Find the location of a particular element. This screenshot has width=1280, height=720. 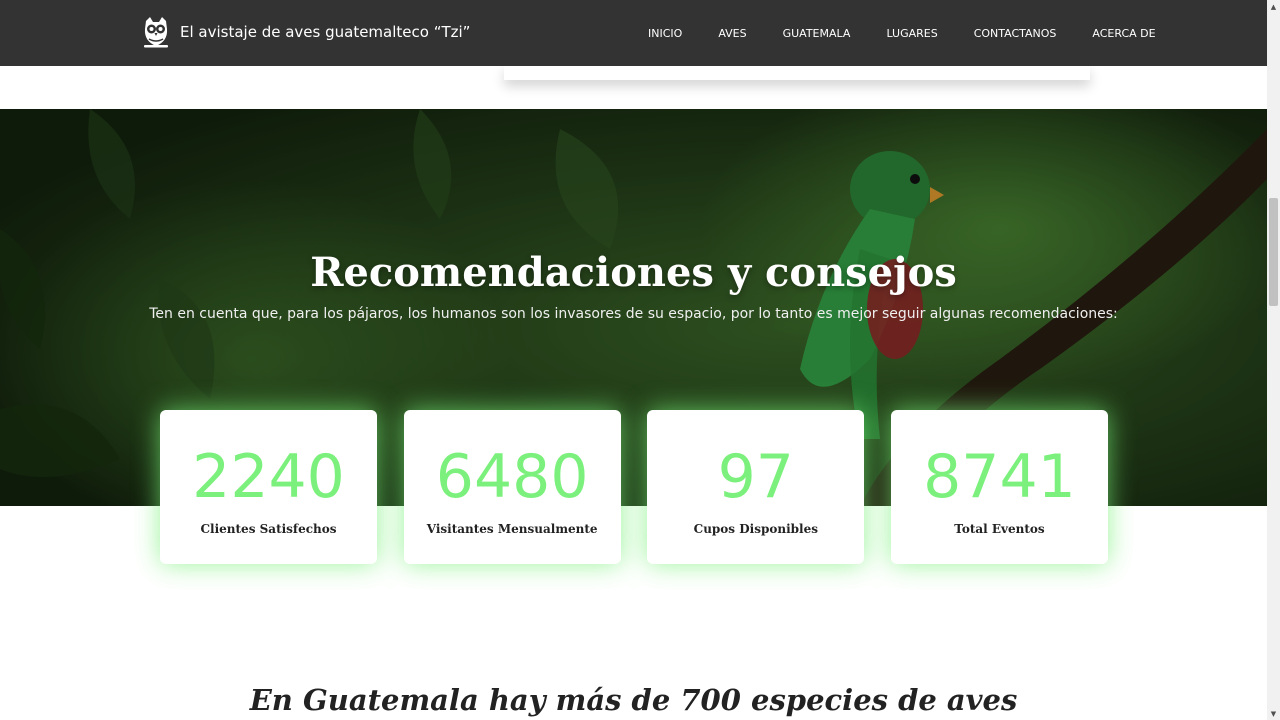

scroll-down-arrow-icon: ▼ is located at coordinates (1273, 713).